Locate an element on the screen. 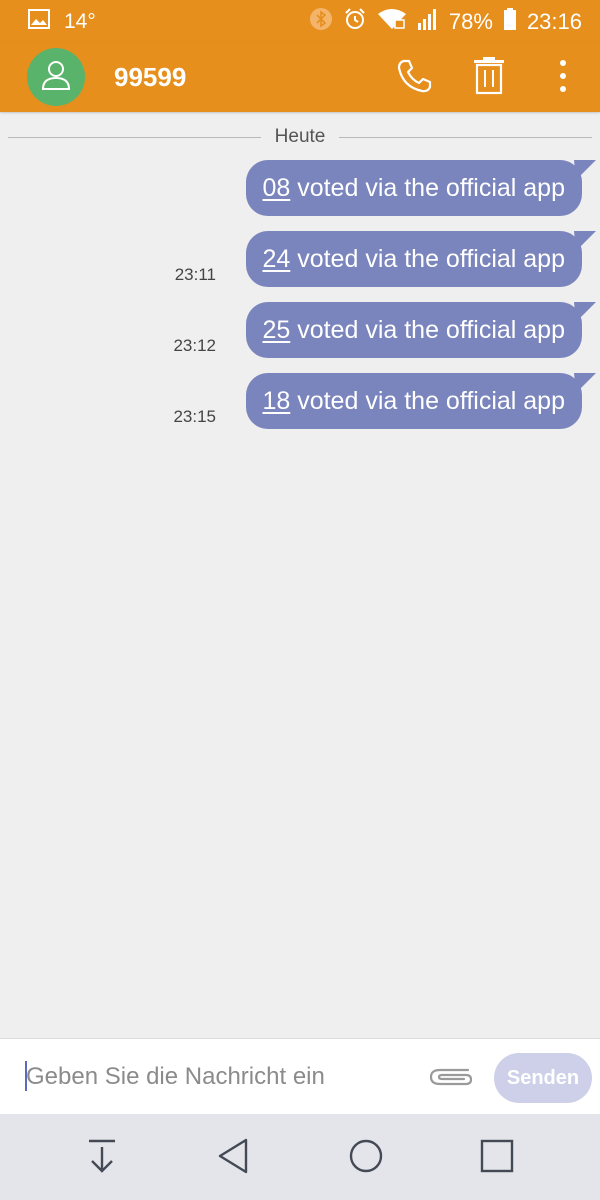  battery-percent: 78% is located at coordinates (470, 21).